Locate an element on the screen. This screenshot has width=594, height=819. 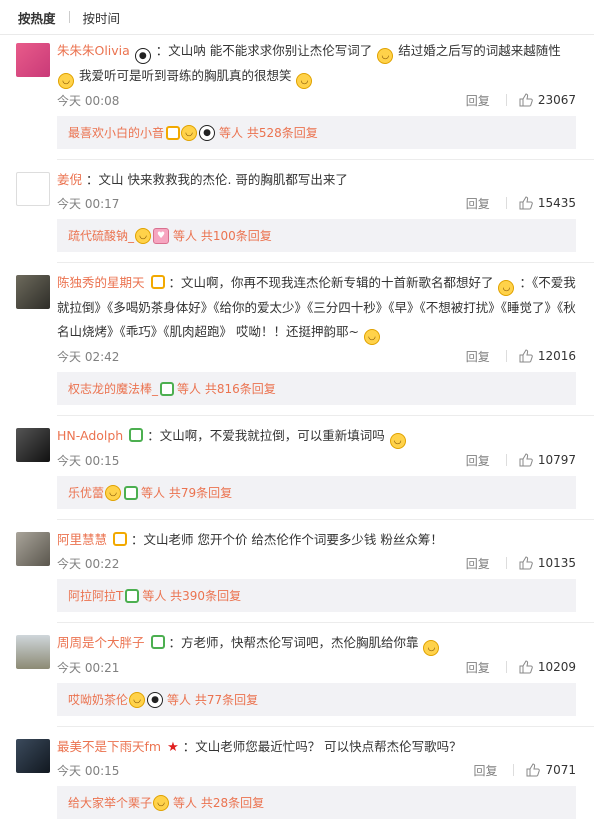
comment-time: 今天 00:22 is located at coordinates (88, 563).